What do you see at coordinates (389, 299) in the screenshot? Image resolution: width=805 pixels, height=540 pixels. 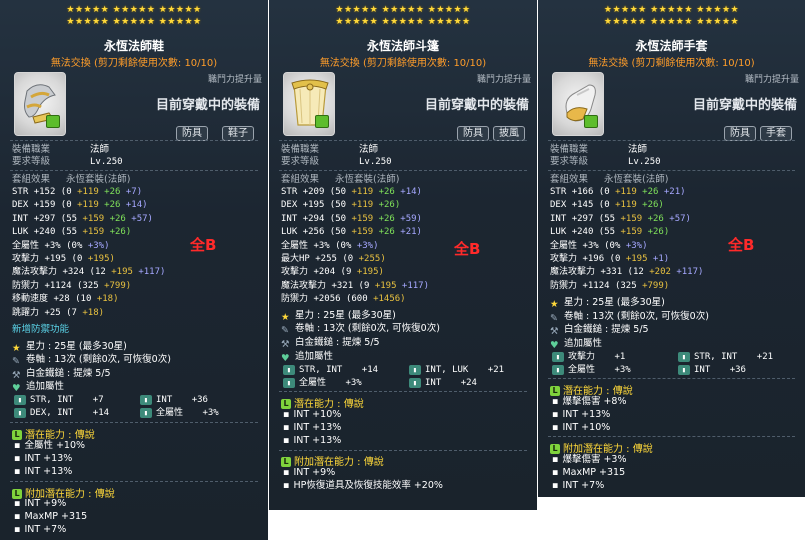 I see `stat-part: +1456)` at bounding box center [389, 299].